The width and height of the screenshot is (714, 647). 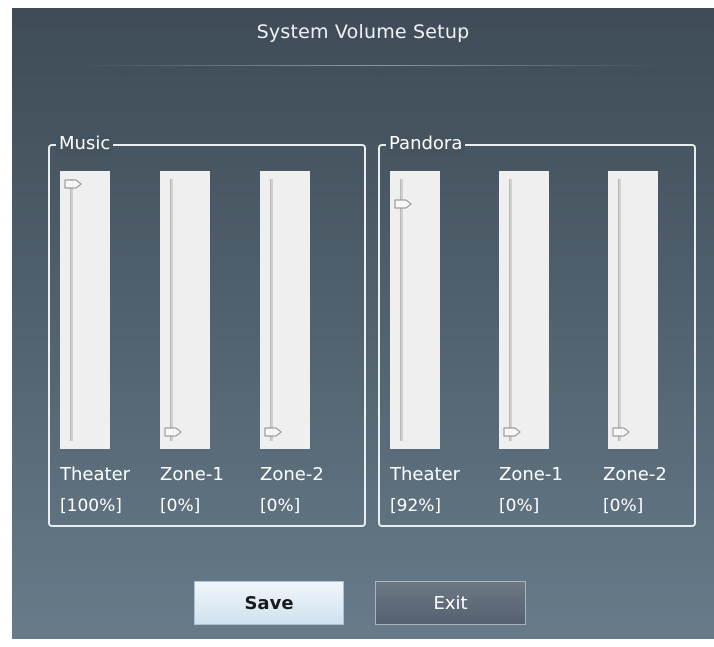 What do you see at coordinates (292, 474) in the screenshot?
I see `music-zone2-label: Zone-2` at bounding box center [292, 474].